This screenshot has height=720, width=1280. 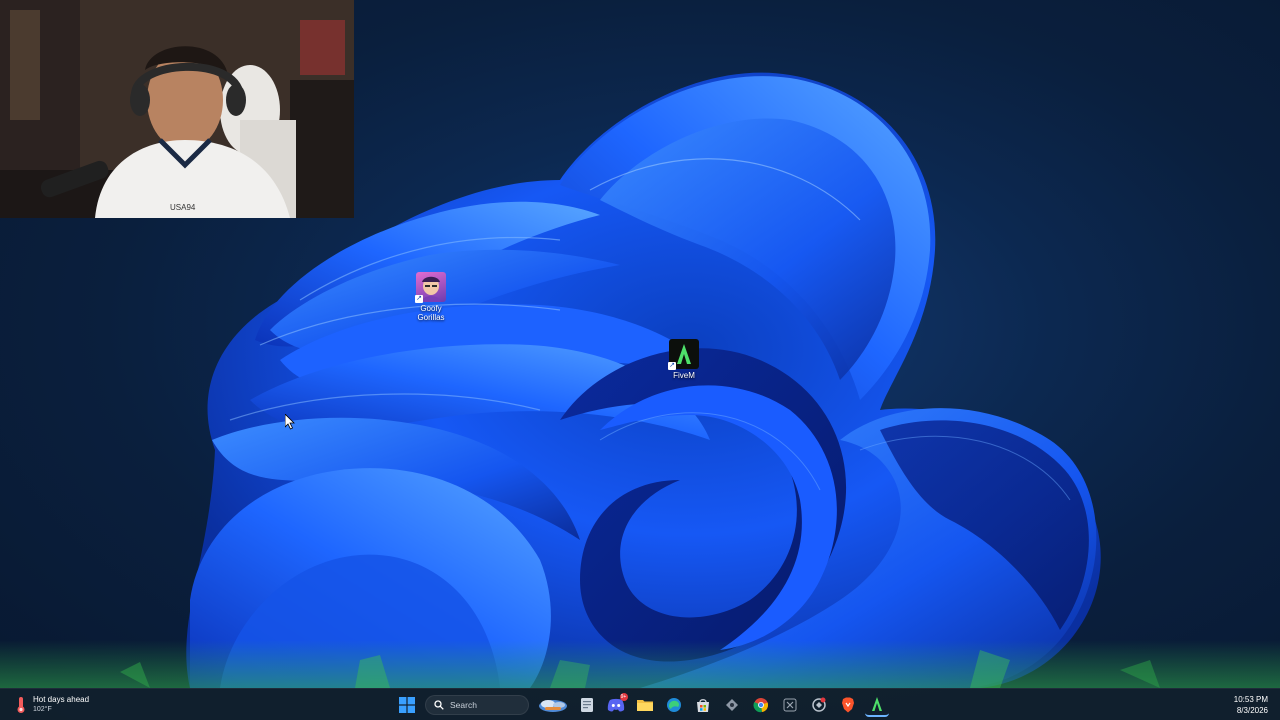 I want to click on system-clock: 10:53 PM 8/3/2026, so click(x=1251, y=705).